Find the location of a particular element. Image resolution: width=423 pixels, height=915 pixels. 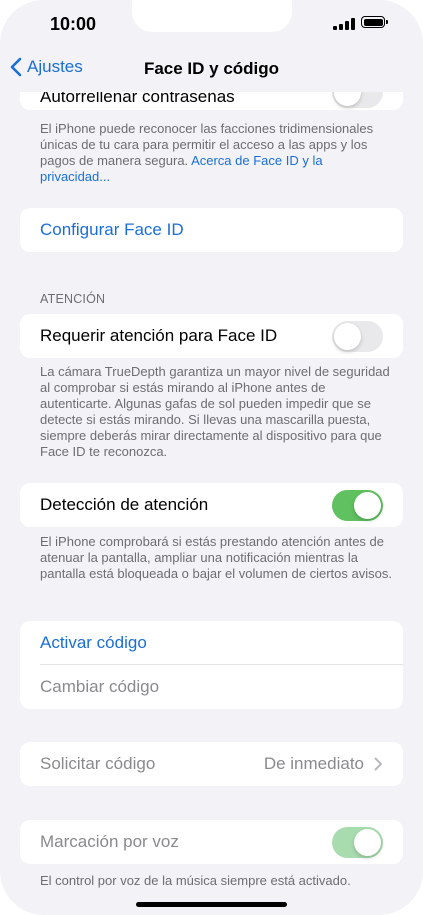

voice-dial-row: Marcación por voz is located at coordinates (211, 842).